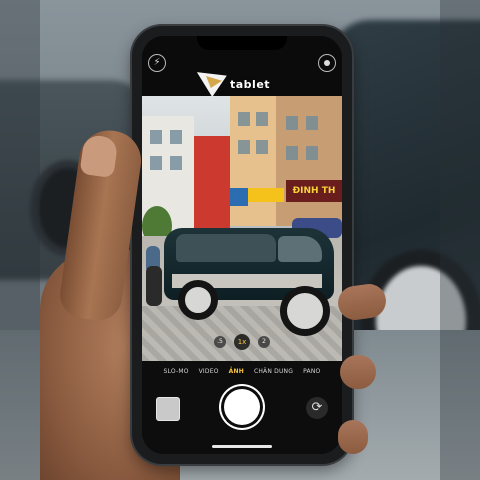 This screenshot has height=480, width=480. I want to click on brand-watermark: tablet, so click(250, 84).